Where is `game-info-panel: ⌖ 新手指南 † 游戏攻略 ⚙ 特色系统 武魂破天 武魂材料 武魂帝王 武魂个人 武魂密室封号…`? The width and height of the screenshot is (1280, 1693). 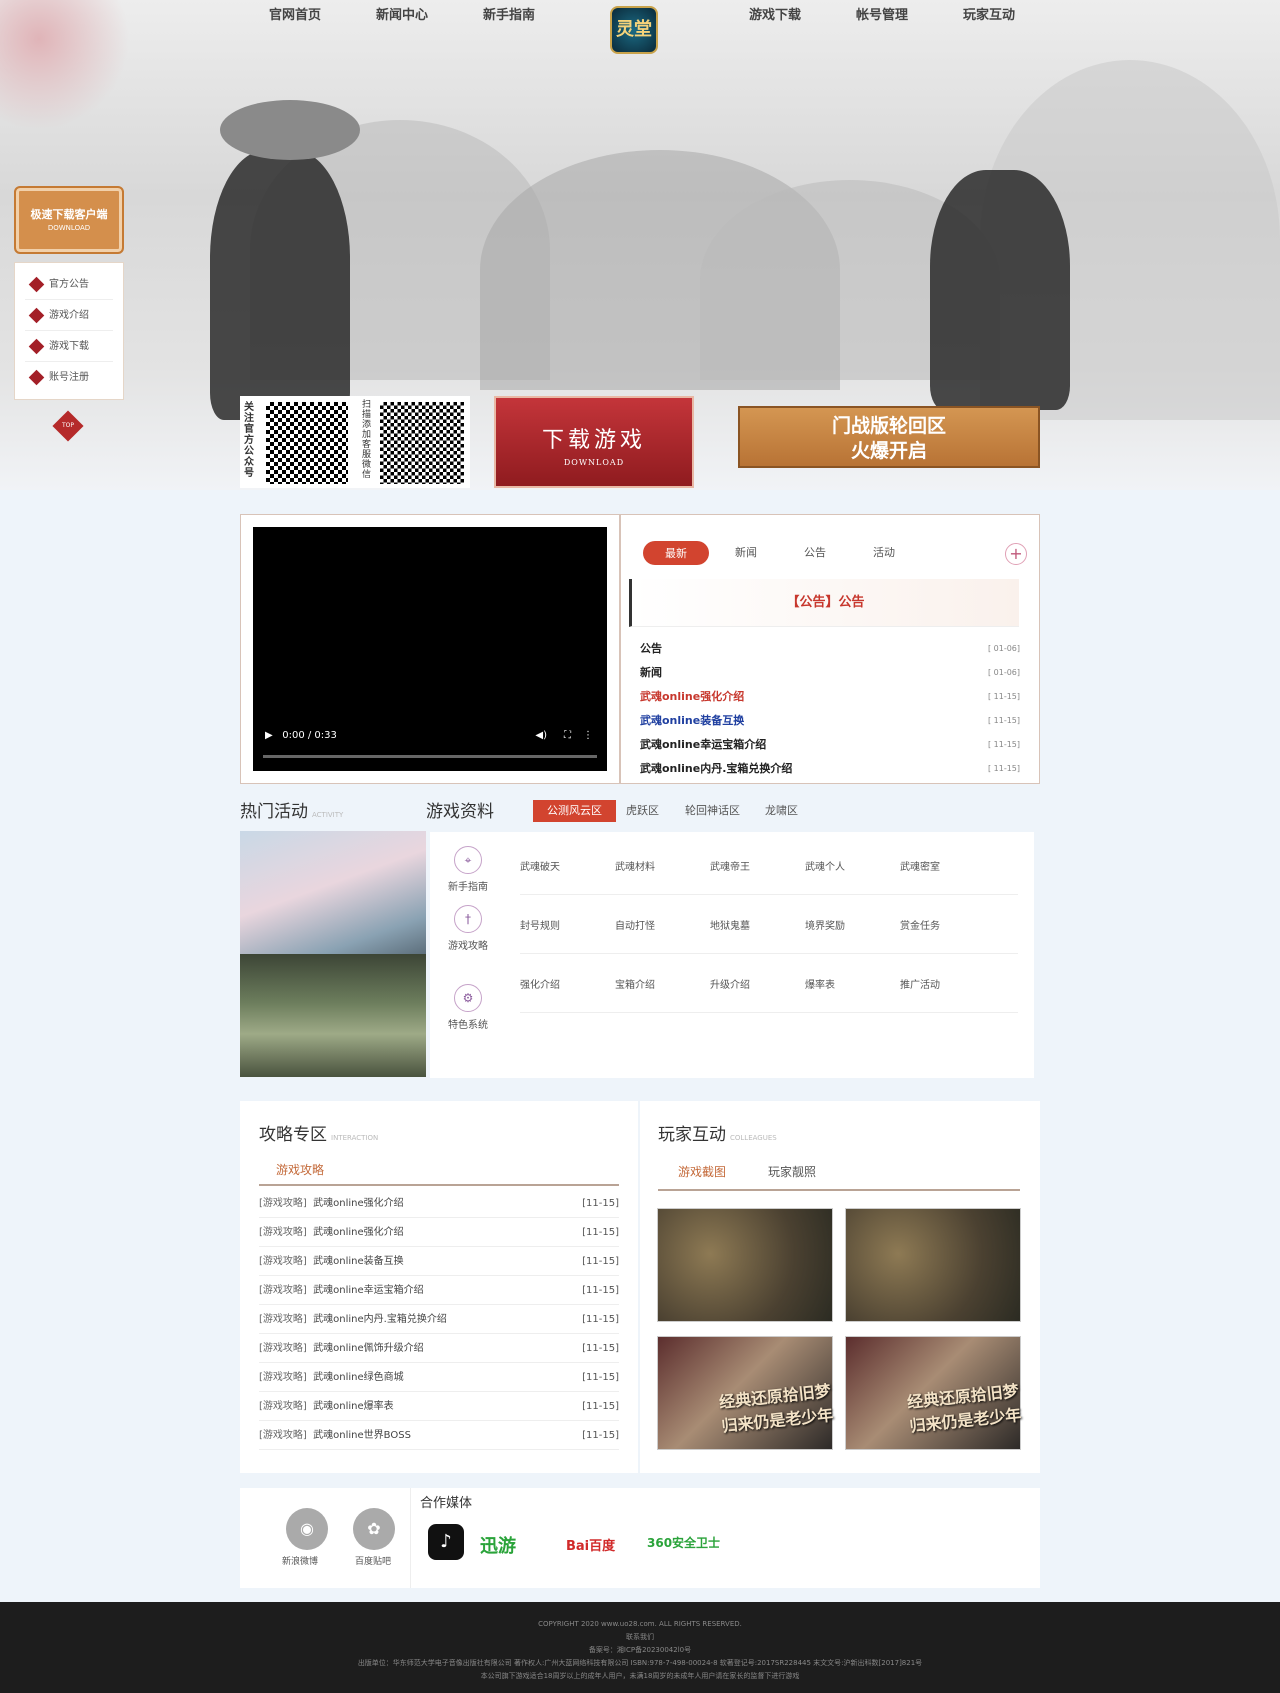 game-info-panel: ⌖ 新手指南 † 游戏攻略 ⚙ 特色系统 武魂破天 武魂材料 武魂帝王 武魂个人 武魂密室封号… is located at coordinates (732, 955).